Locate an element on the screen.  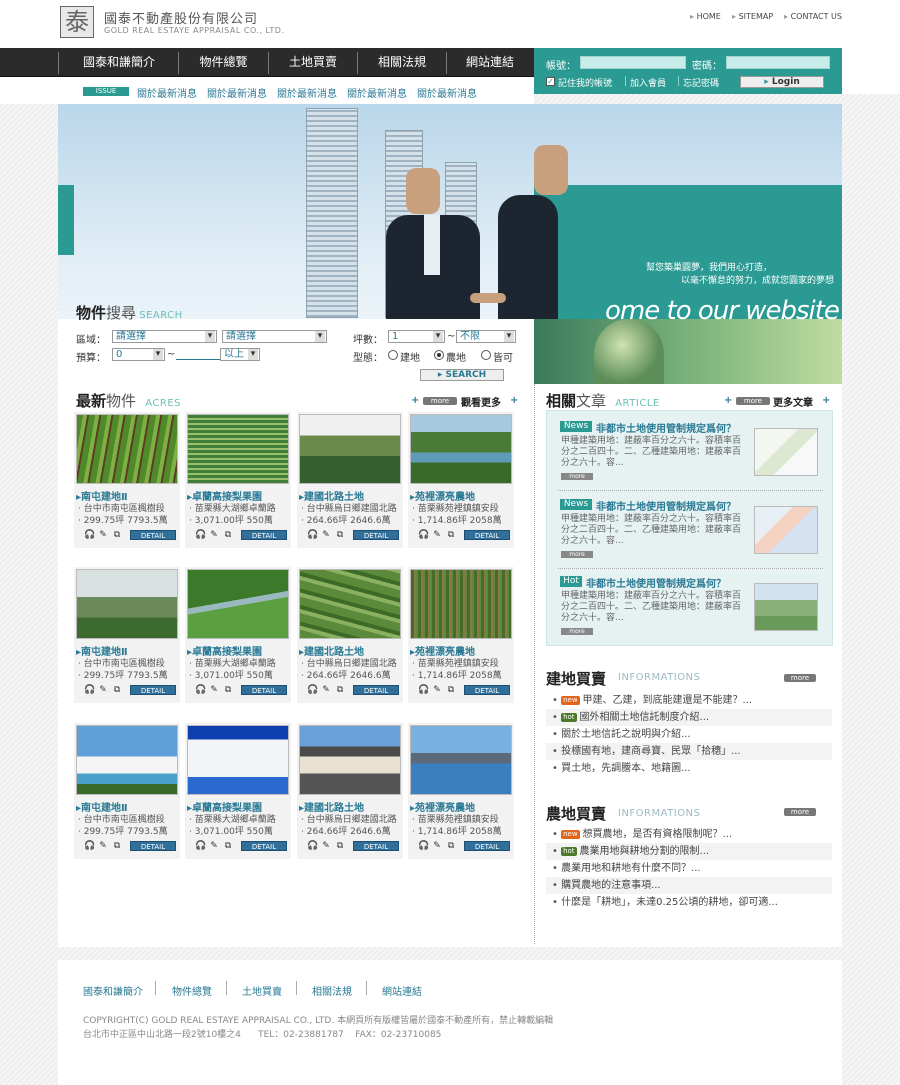
home-link: HOME is located at coordinates (705, 16).